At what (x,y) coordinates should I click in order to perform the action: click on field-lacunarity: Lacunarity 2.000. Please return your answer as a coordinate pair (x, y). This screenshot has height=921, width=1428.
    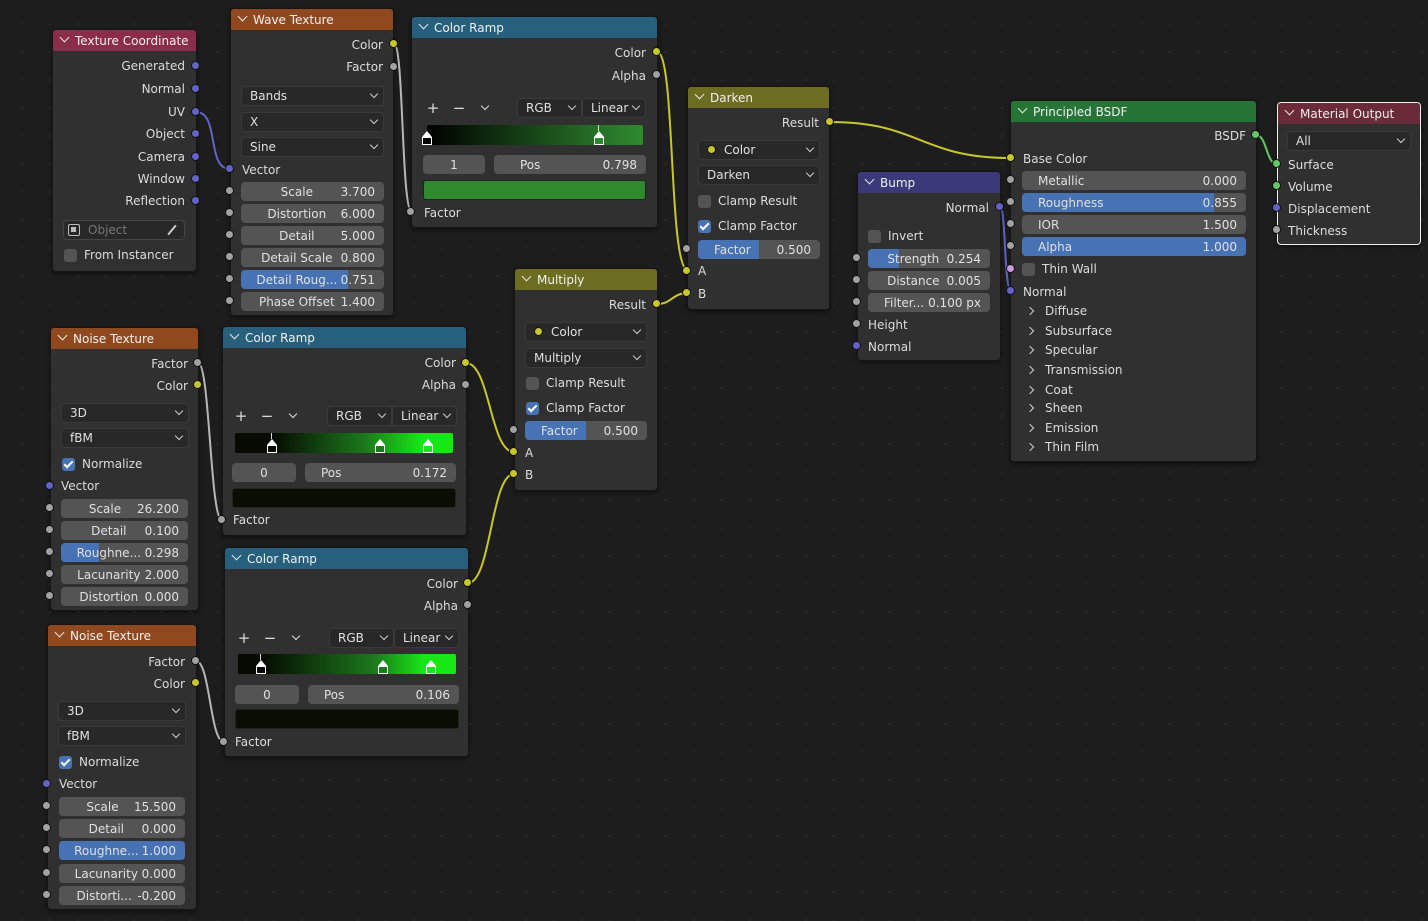
    Looking at the image, I should click on (124, 574).